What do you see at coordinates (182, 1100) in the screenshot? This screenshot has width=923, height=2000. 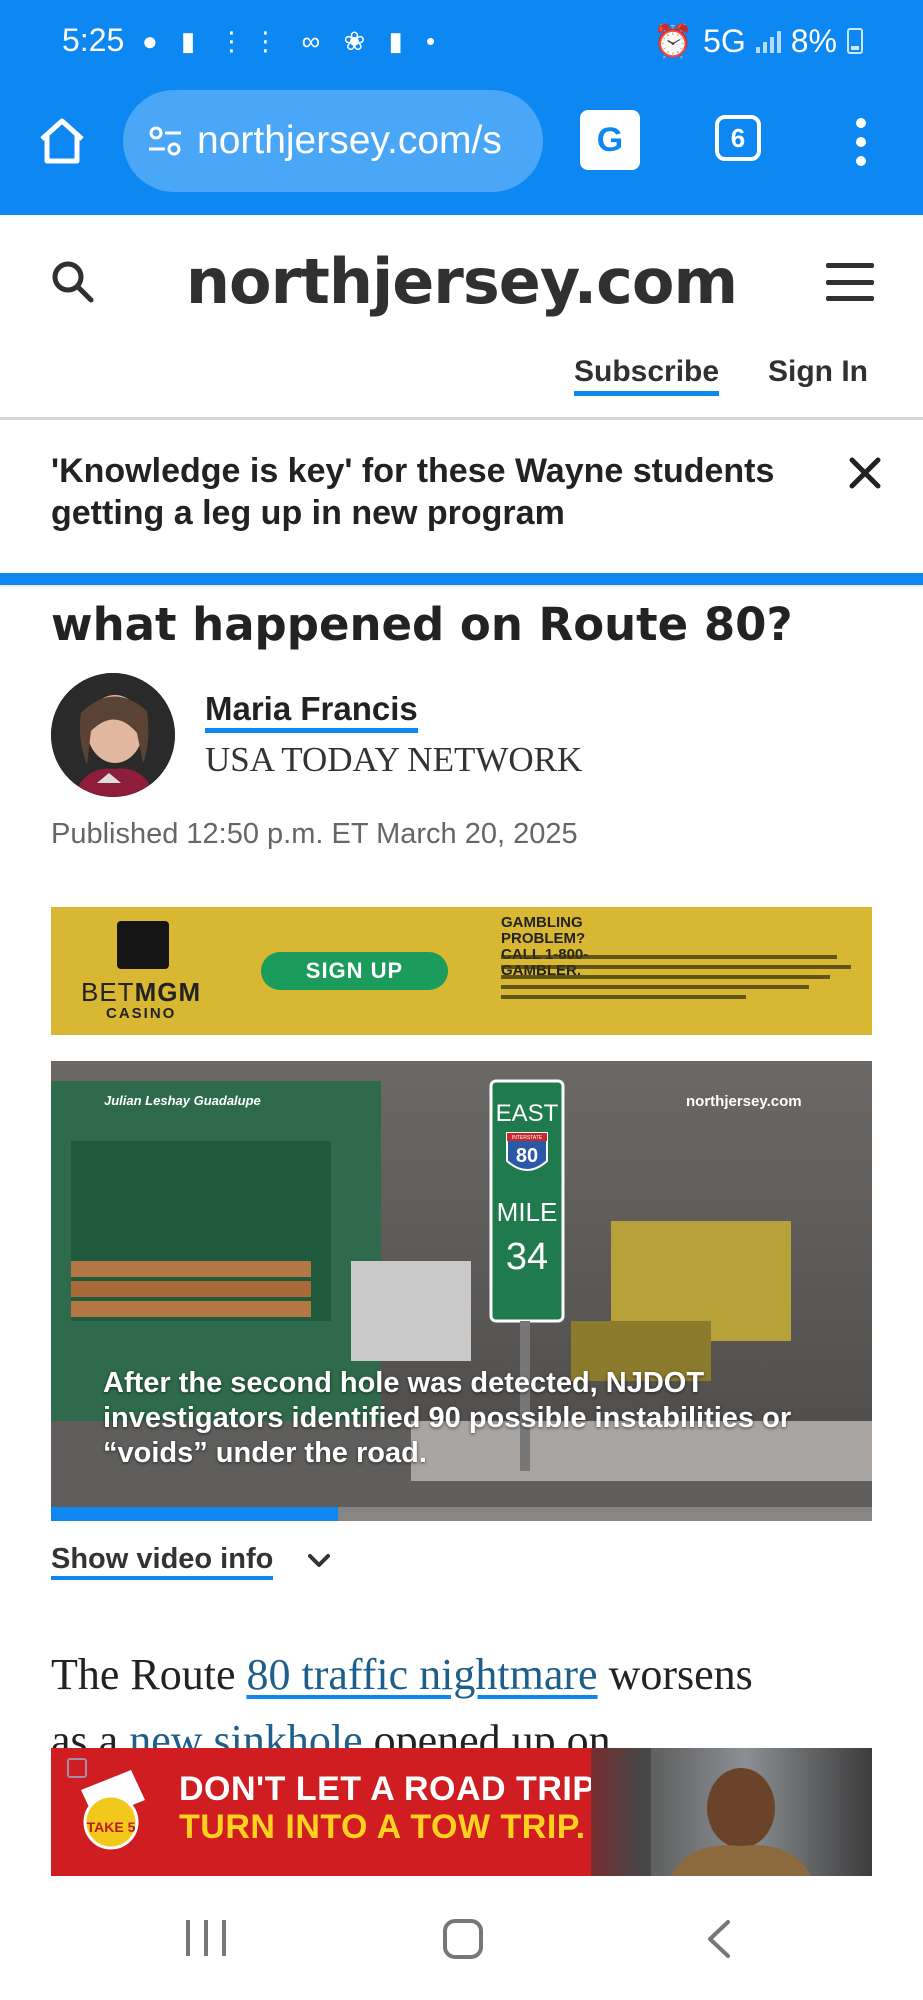 I see `video-credit: Julian Leshay Guadalupe` at bounding box center [182, 1100].